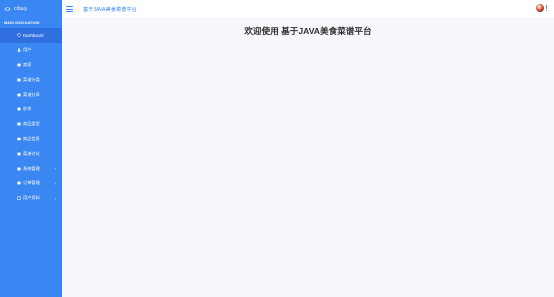  I want to click on sidebar-item-label: 菜谱分享, so click(31, 94).